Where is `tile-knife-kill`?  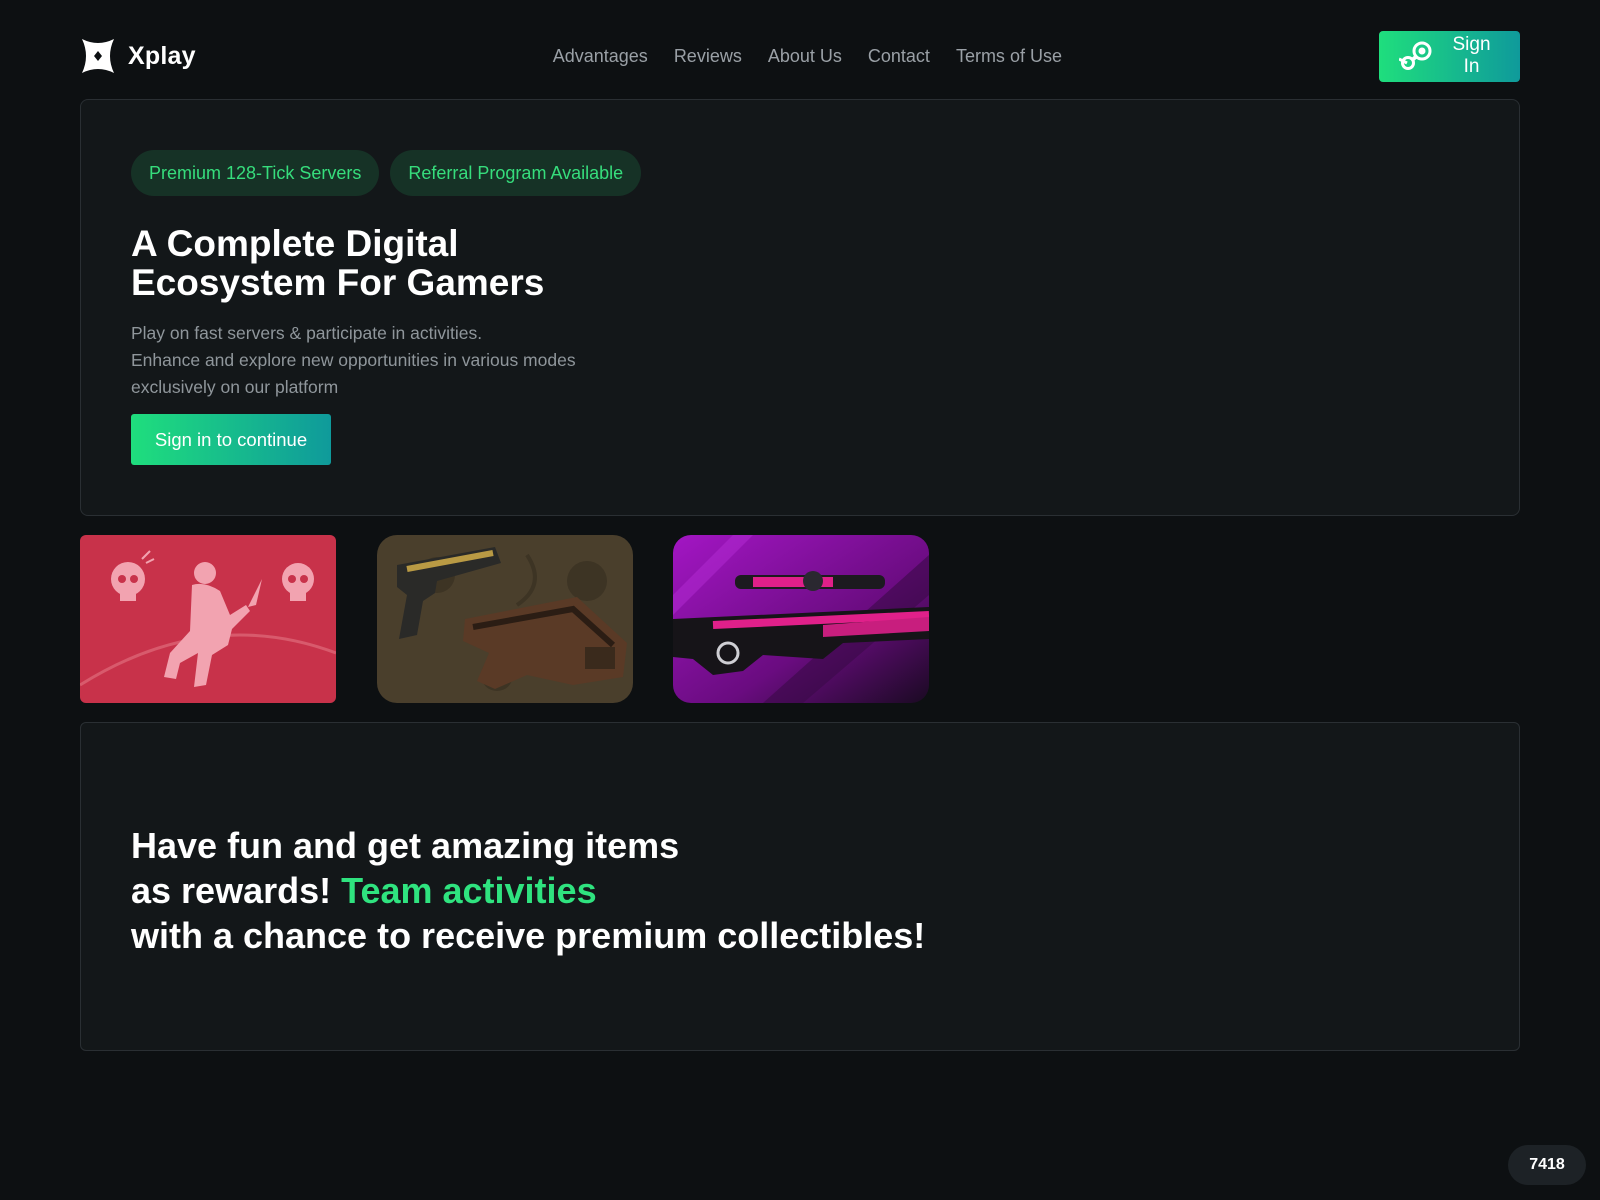
tile-knife-kill is located at coordinates (208, 619).